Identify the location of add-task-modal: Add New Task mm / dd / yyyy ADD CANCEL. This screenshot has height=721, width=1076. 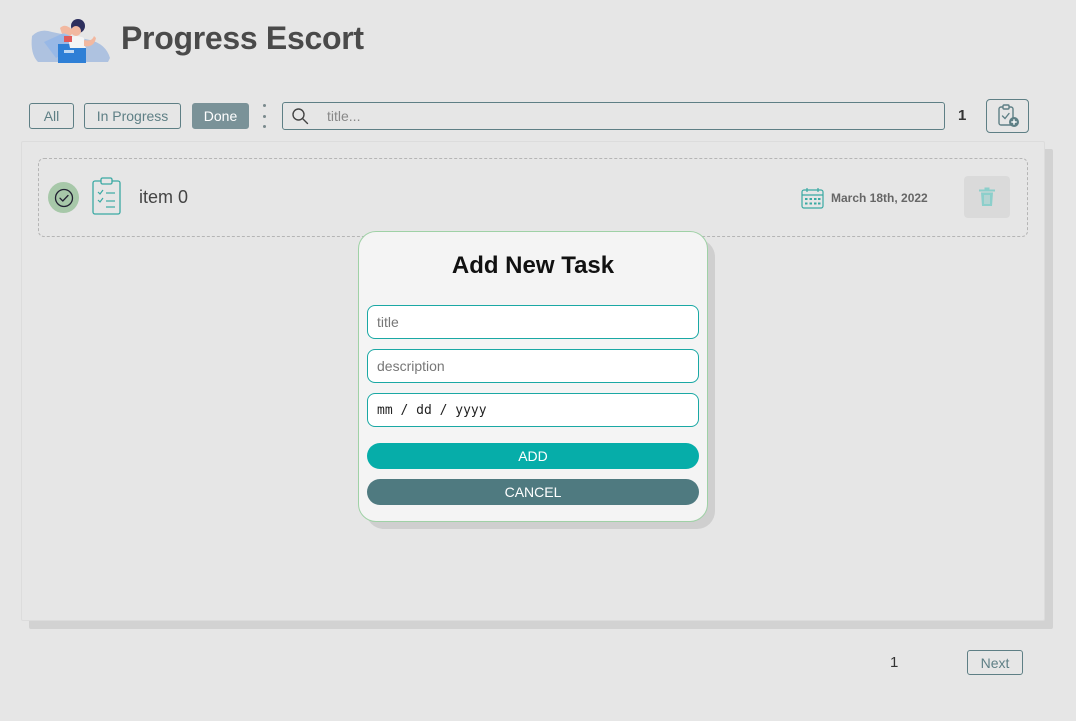
(533, 376).